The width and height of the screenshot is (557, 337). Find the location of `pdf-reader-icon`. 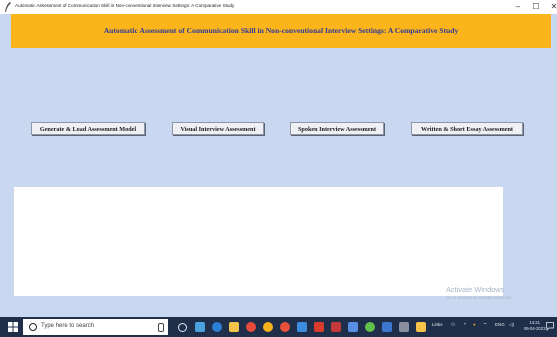

pdf-reader-icon is located at coordinates (319, 327).